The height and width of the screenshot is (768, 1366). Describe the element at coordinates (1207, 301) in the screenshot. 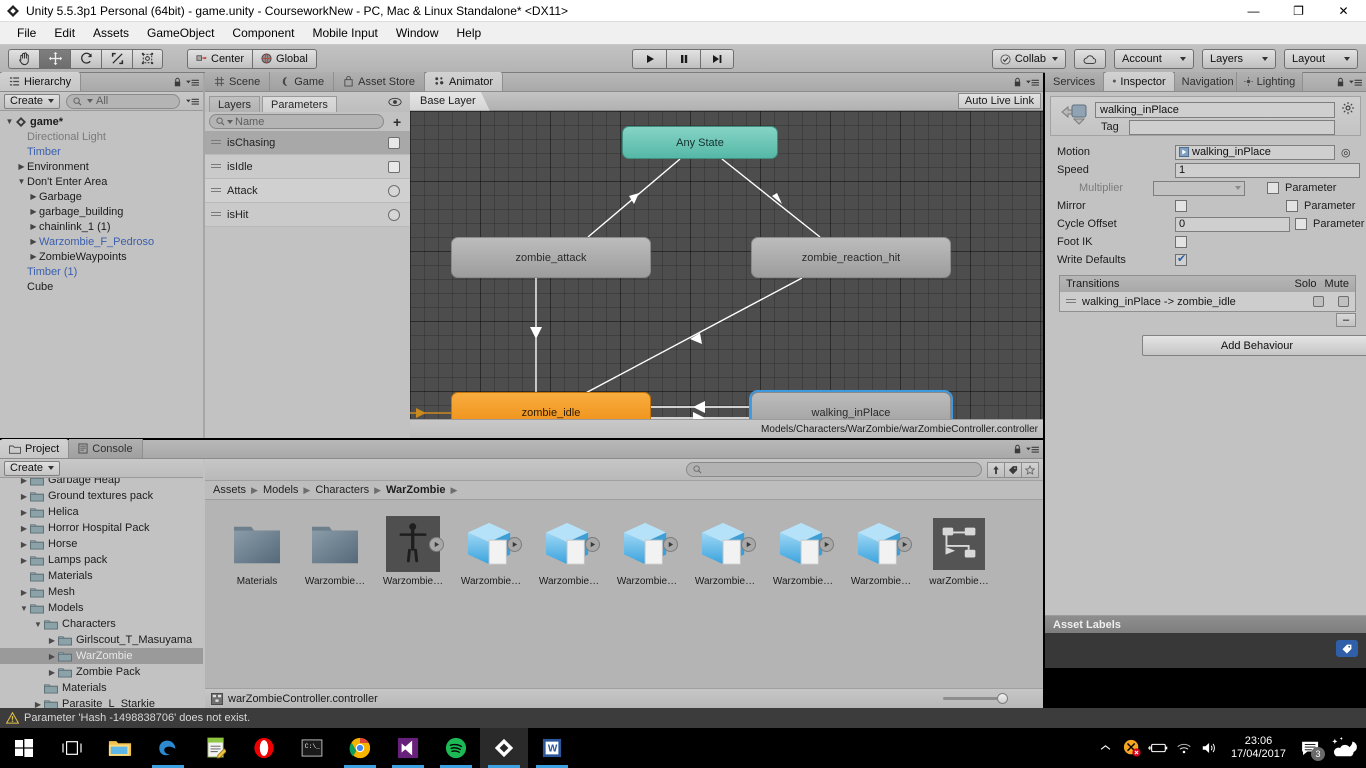

I see `transition-row: walking_inPlace -> zombie_idle` at that location.